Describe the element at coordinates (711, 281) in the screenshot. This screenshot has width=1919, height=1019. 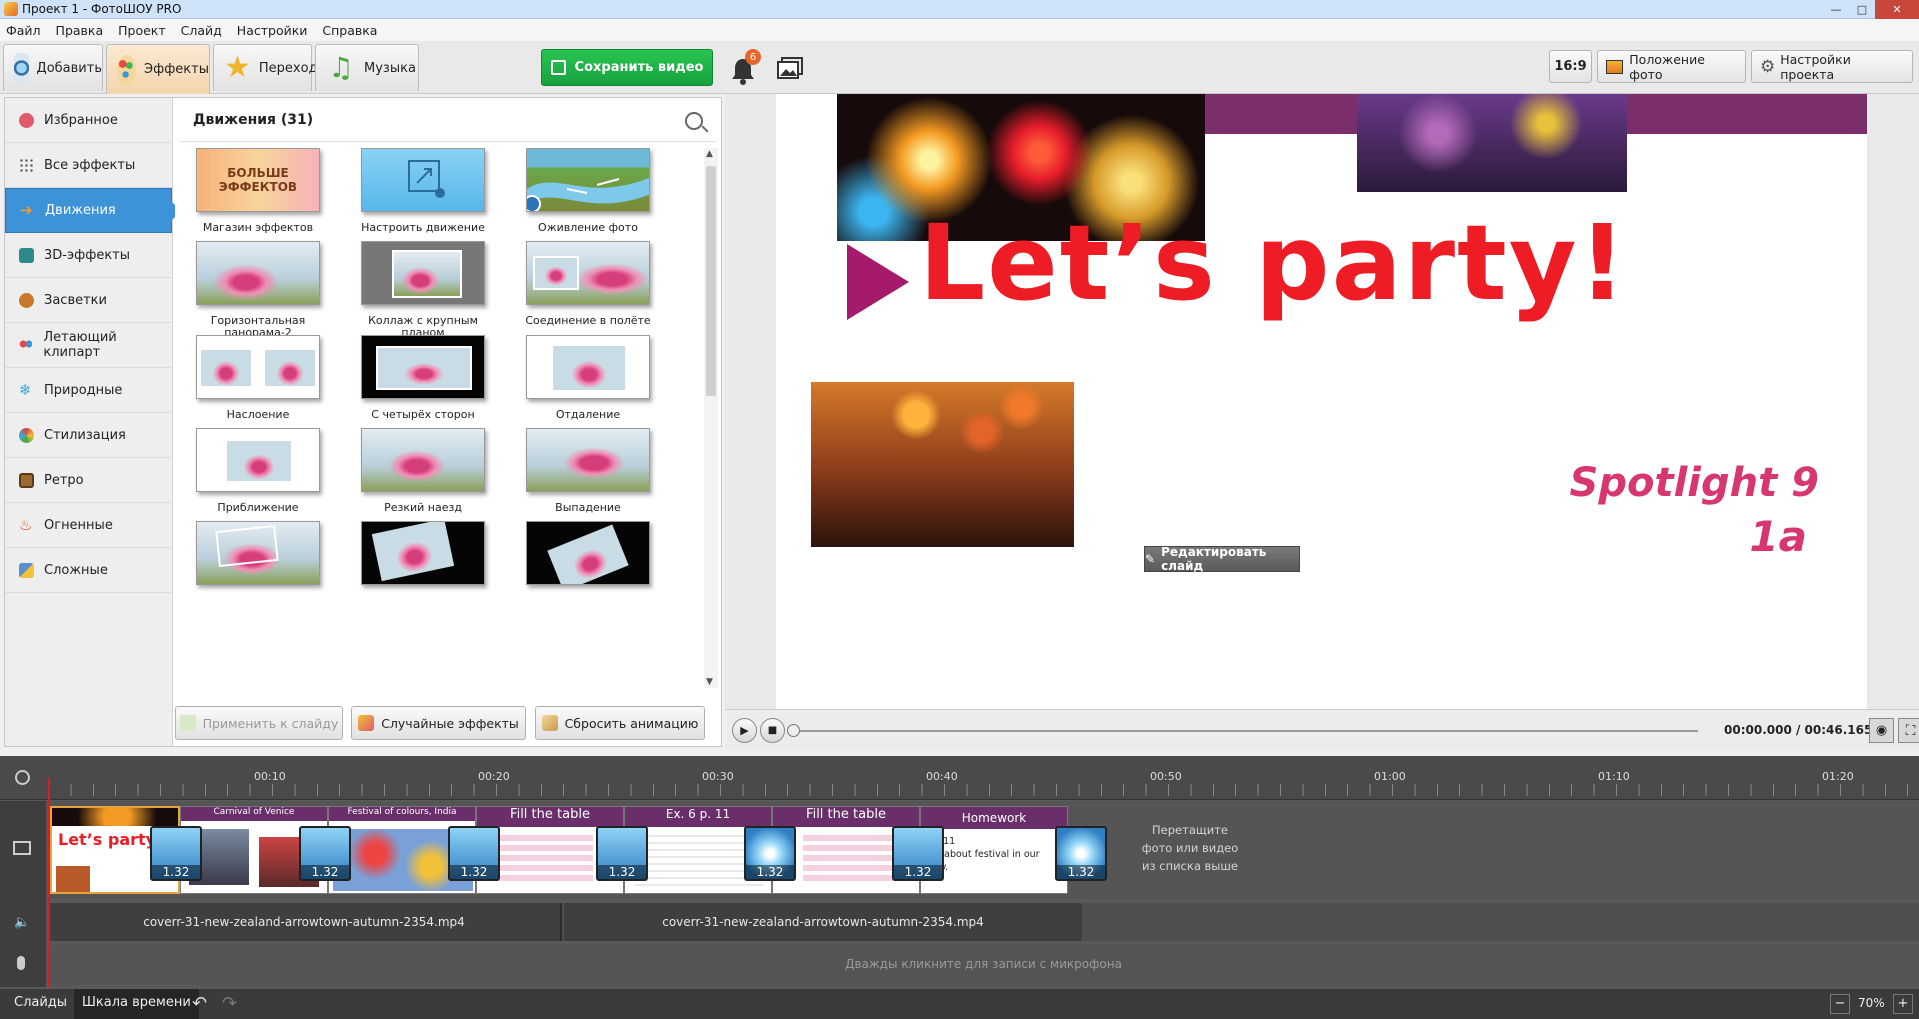
I see `scroll-thumb` at that location.